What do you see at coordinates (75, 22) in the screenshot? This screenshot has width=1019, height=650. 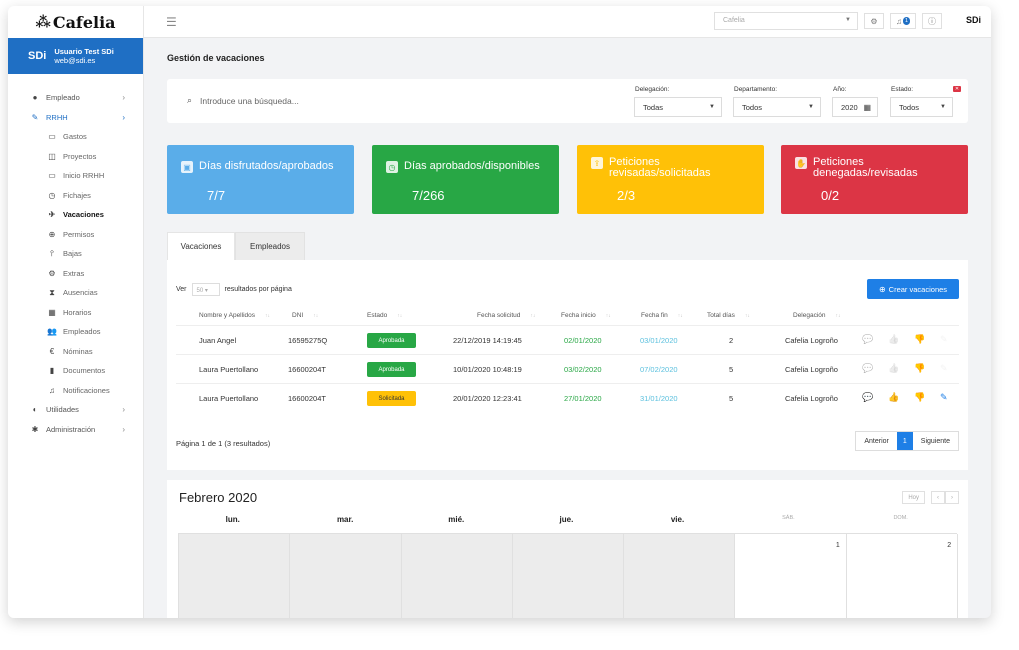 I see `app-logo: ⁂ Cafelia` at bounding box center [75, 22].